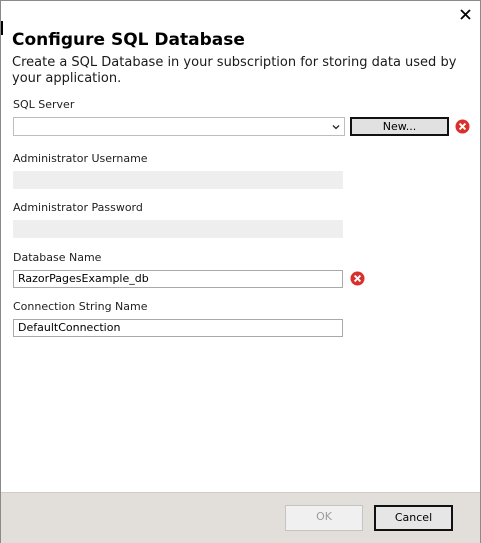 Image resolution: width=481 pixels, height=543 pixels. I want to click on window-edge-mark, so click(2, 28).